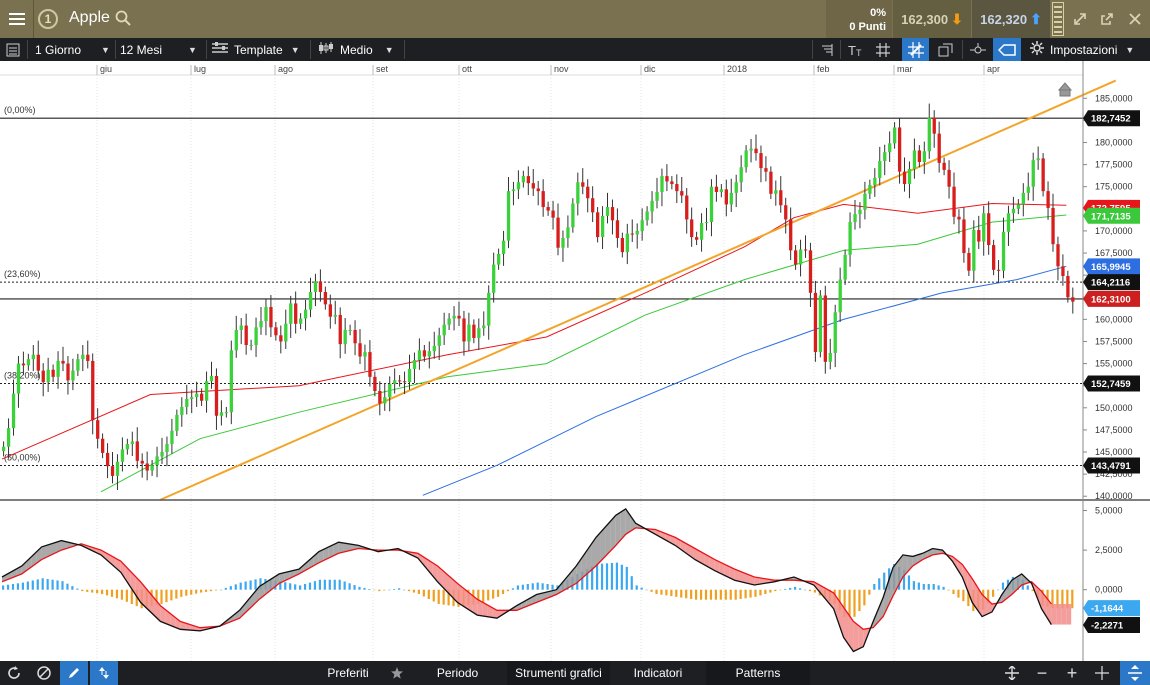  Describe the element at coordinates (1012, 673) in the screenshot. I see `fit-icon` at that location.